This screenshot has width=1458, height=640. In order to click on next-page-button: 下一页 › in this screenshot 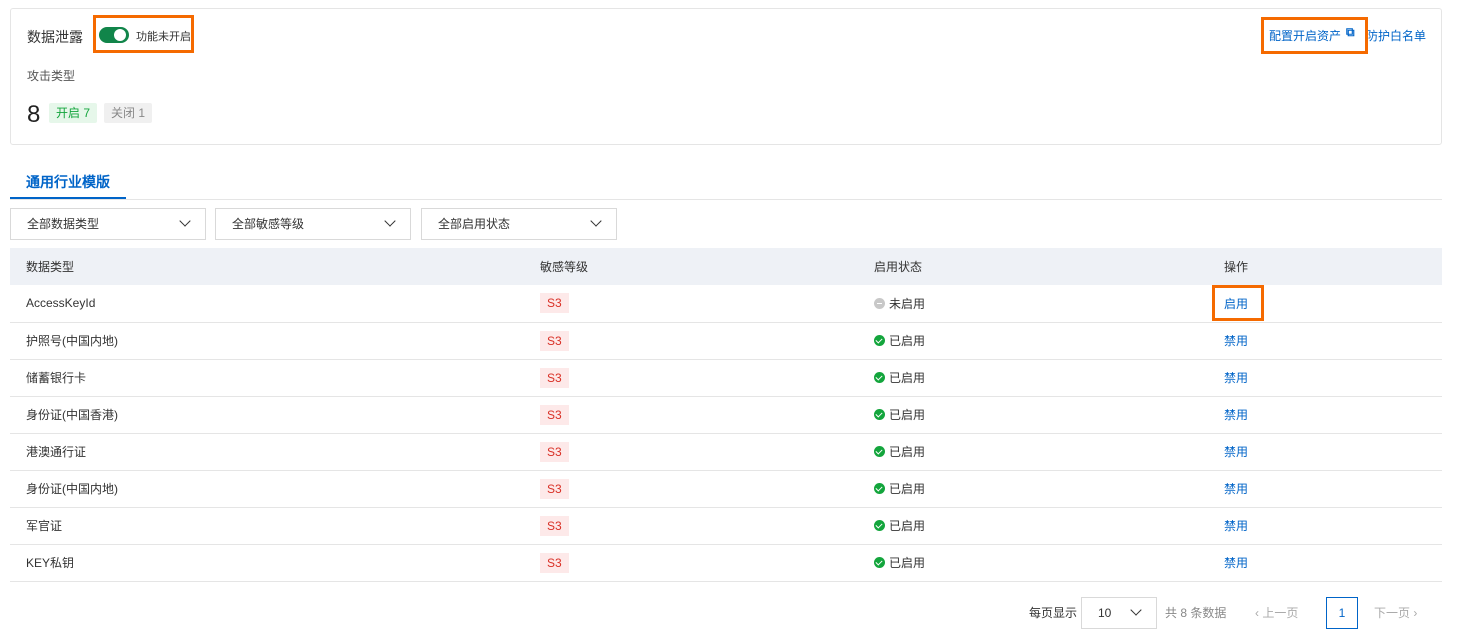, I will do `click(1395, 613)`.